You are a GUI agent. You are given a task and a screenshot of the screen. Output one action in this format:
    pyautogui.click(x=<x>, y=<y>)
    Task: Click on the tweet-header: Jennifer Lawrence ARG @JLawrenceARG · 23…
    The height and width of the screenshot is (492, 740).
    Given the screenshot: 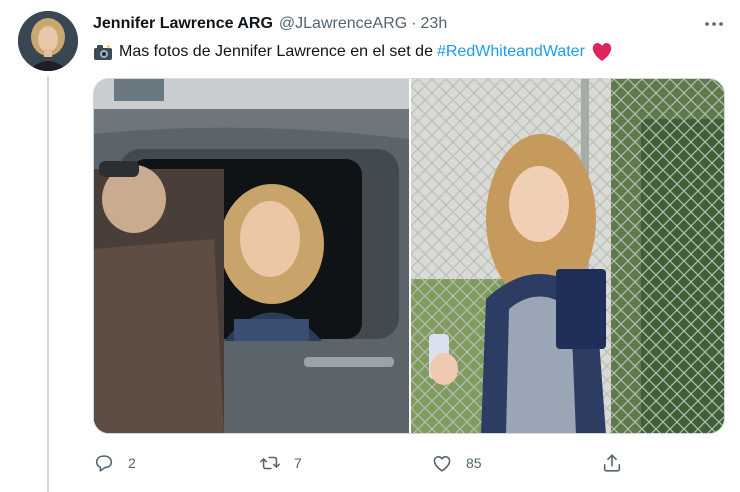 What is the action you would take?
    pyautogui.click(x=270, y=24)
    